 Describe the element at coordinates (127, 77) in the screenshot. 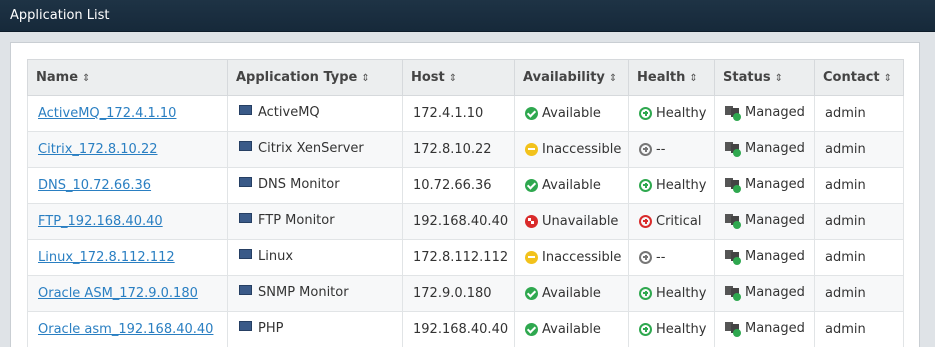

I see `column-header-name: Name ⇕` at that location.